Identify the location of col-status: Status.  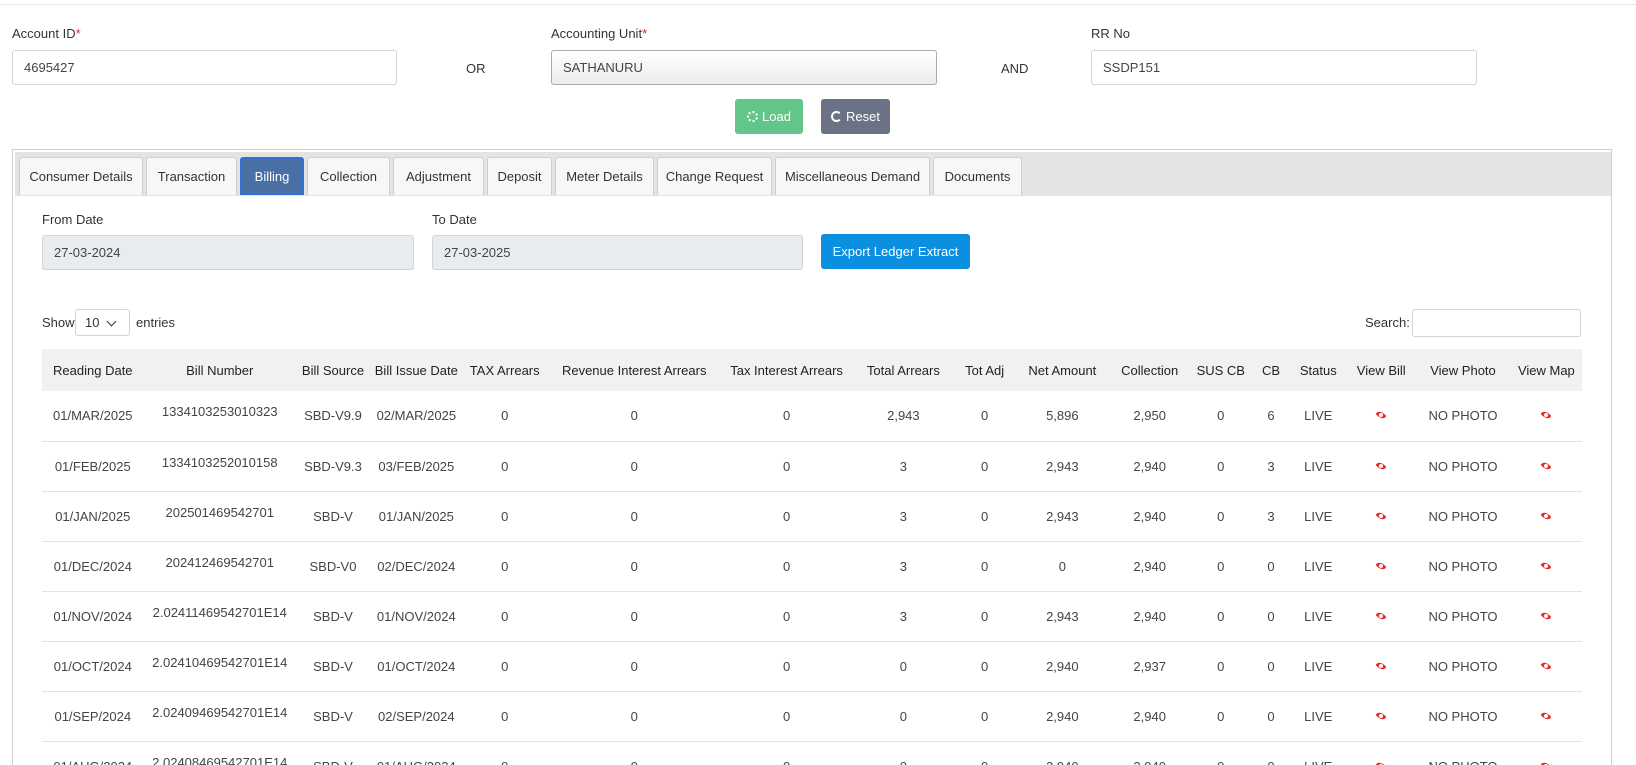
(1318, 370).